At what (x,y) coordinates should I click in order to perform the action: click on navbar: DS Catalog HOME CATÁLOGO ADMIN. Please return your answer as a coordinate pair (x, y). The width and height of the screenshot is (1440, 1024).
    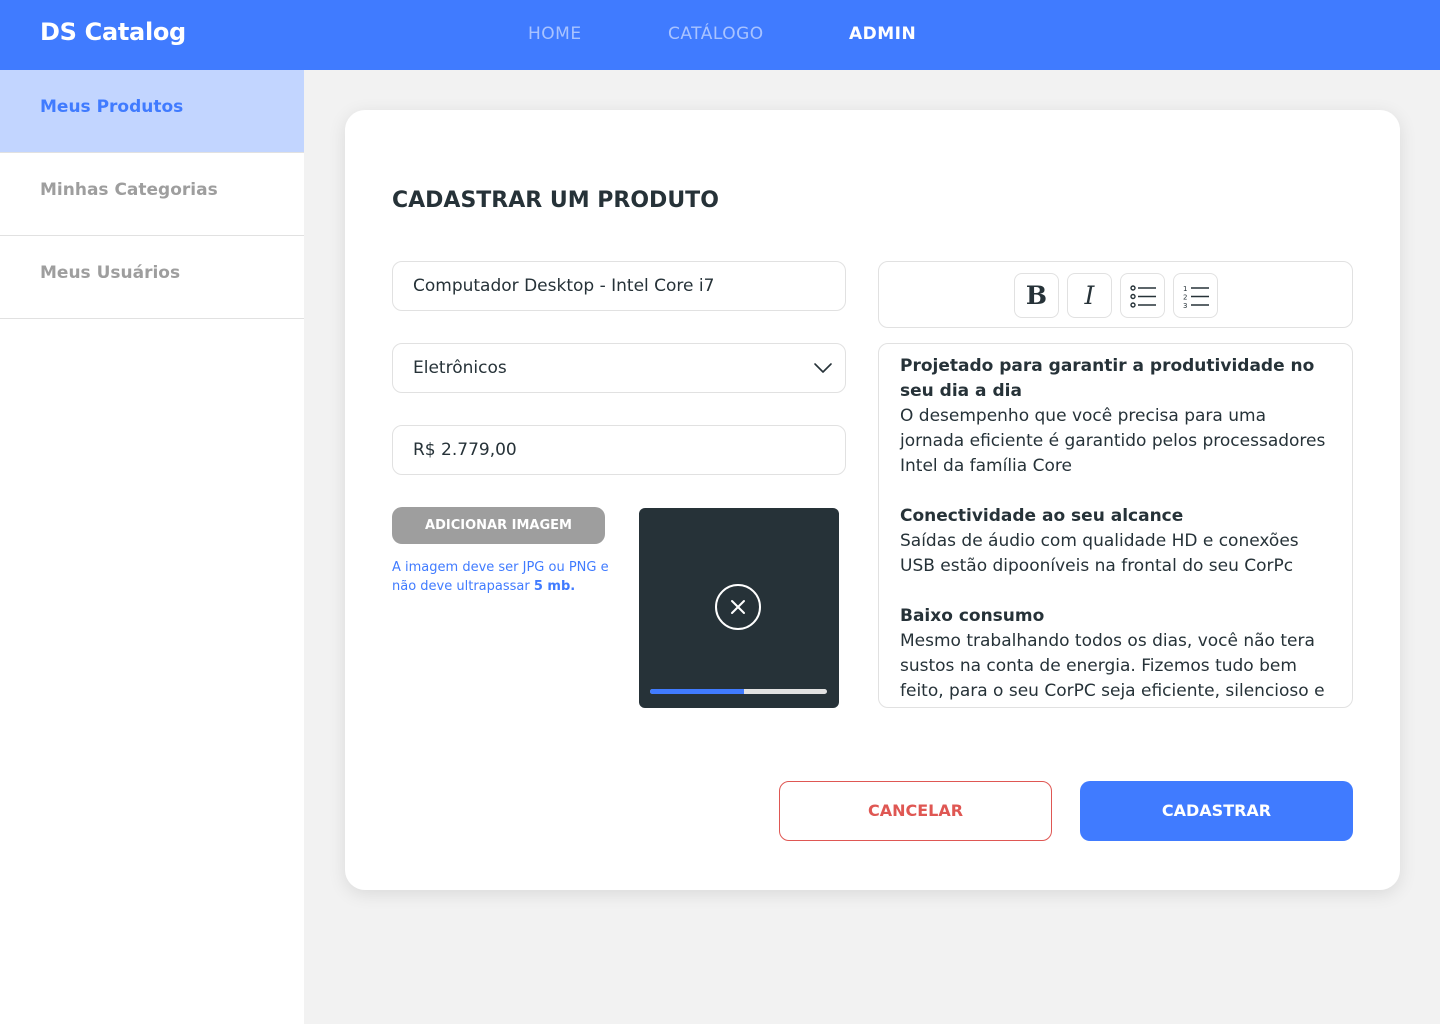
    Looking at the image, I should click on (720, 35).